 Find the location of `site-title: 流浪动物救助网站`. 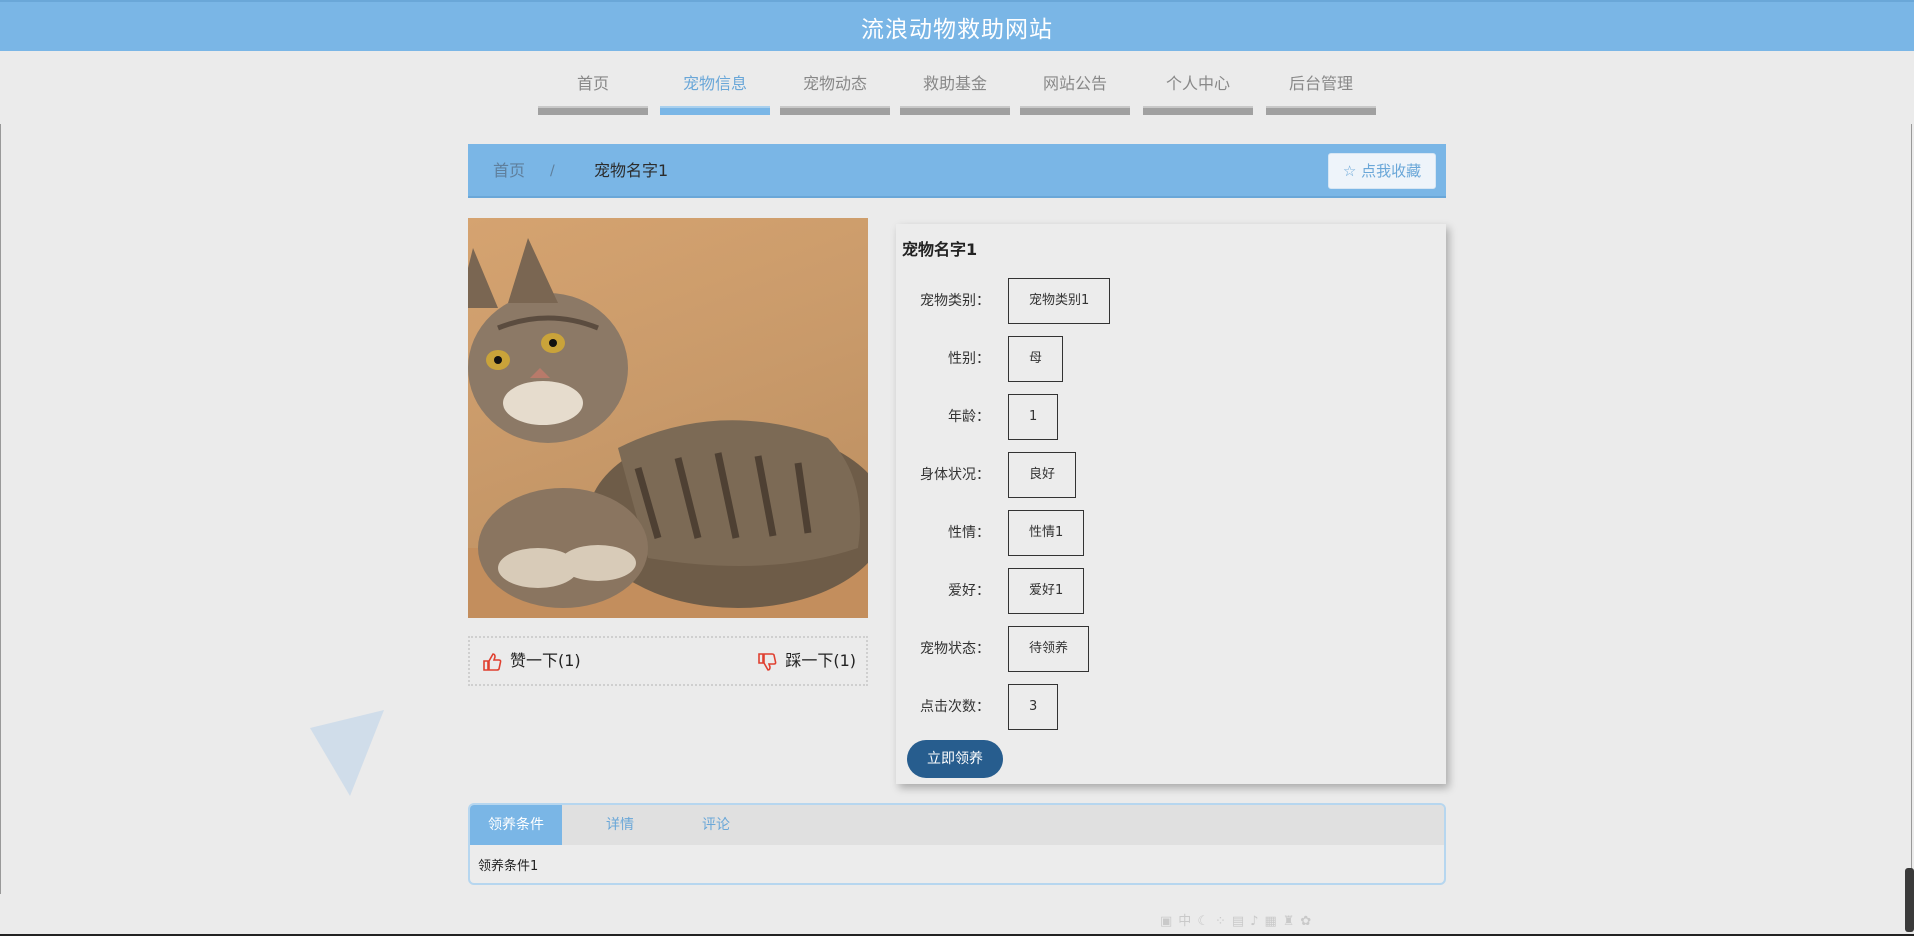

site-title: 流浪动物救助网站 is located at coordinates (957, 29).